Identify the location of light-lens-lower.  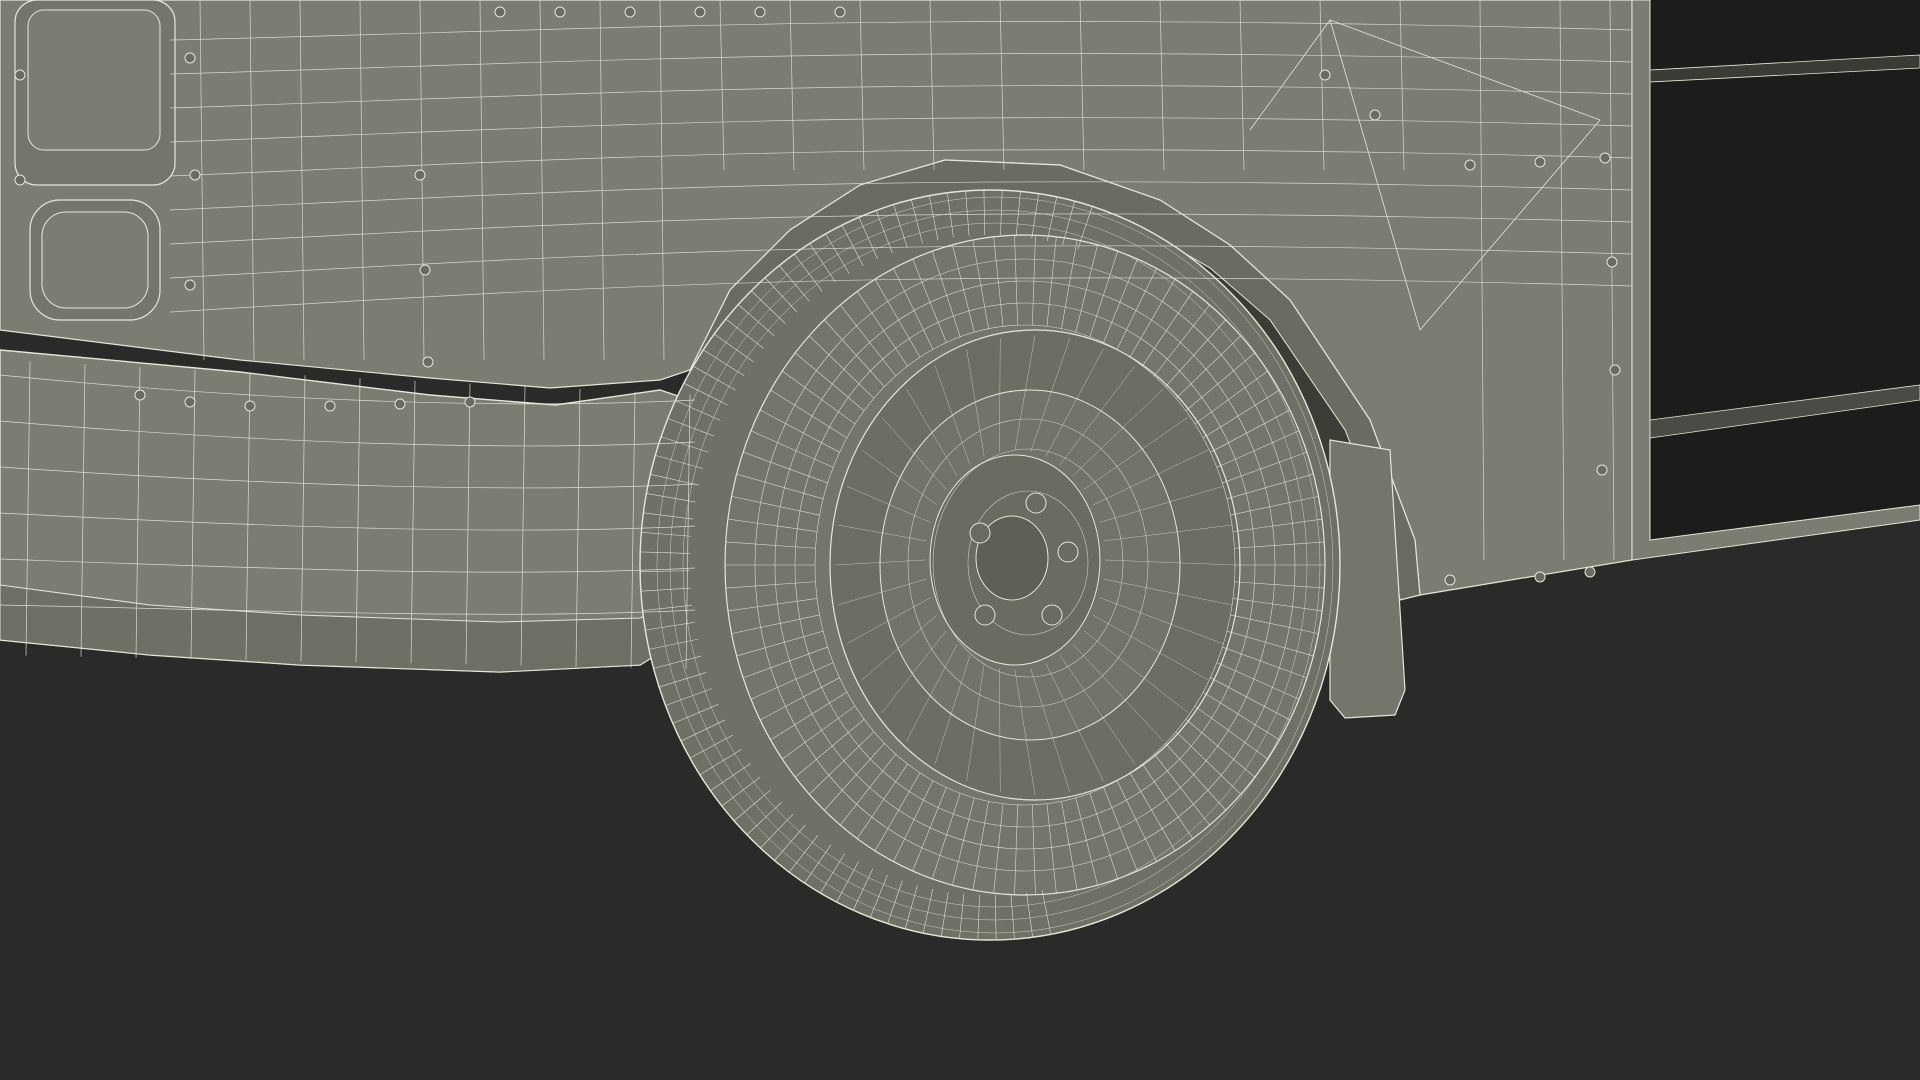
(95, 260).